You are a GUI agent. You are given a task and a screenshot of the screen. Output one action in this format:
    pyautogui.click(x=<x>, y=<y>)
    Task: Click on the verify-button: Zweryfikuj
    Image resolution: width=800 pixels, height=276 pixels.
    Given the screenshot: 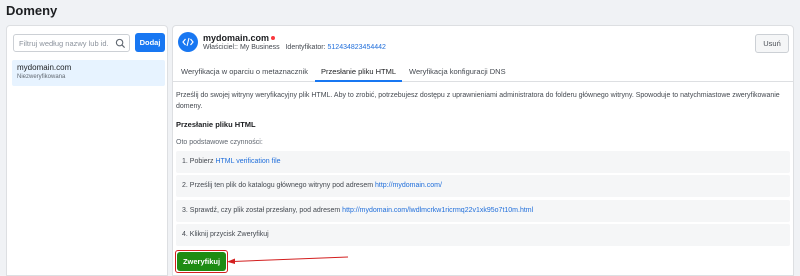 What is the action you would take?
    pyautogui.click(x=201, y=261)
    